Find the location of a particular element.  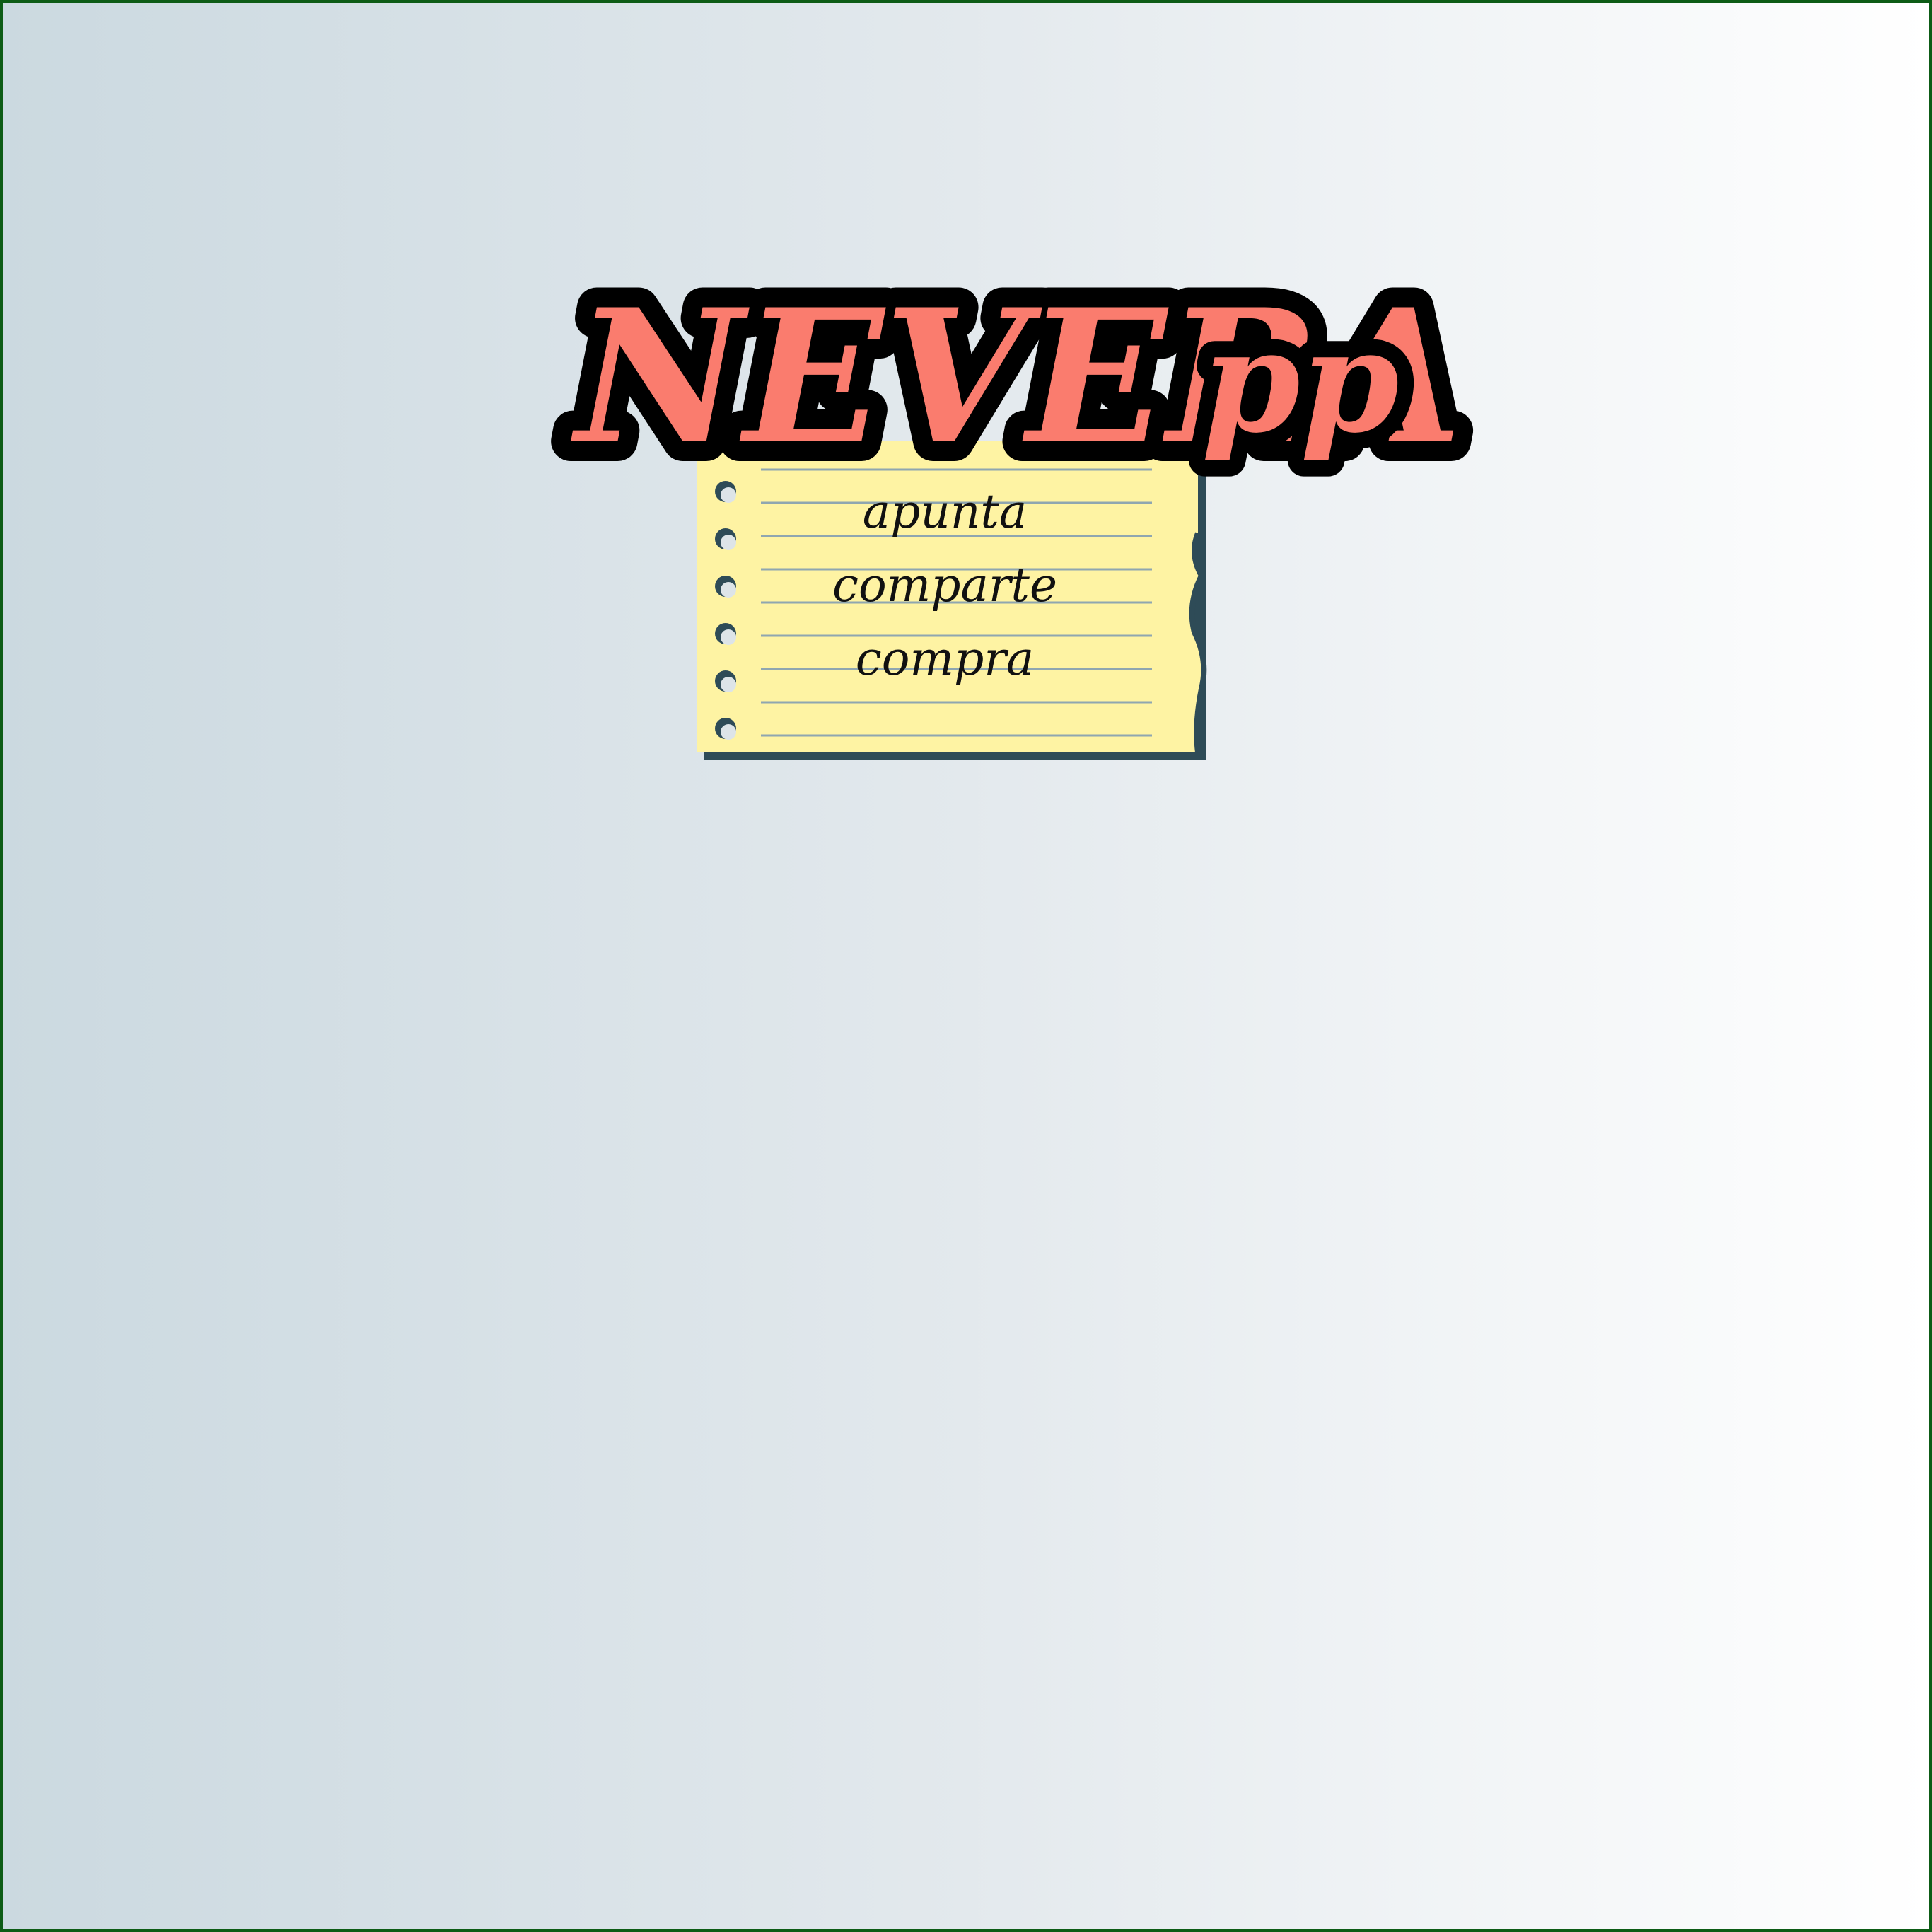

note-line-comparte: comparte is located at coordinates (944, 585).